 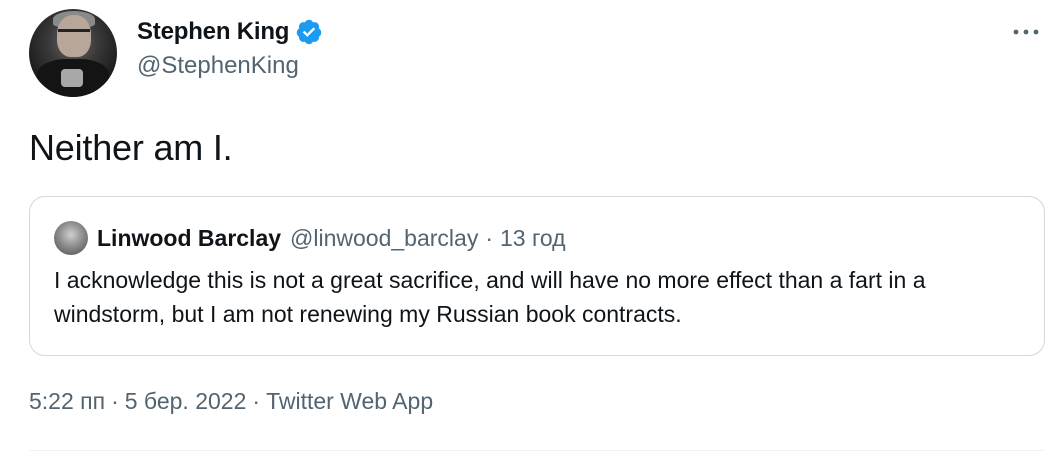 I want to click on author-name: Stephen King, so click(x=213, y=32).